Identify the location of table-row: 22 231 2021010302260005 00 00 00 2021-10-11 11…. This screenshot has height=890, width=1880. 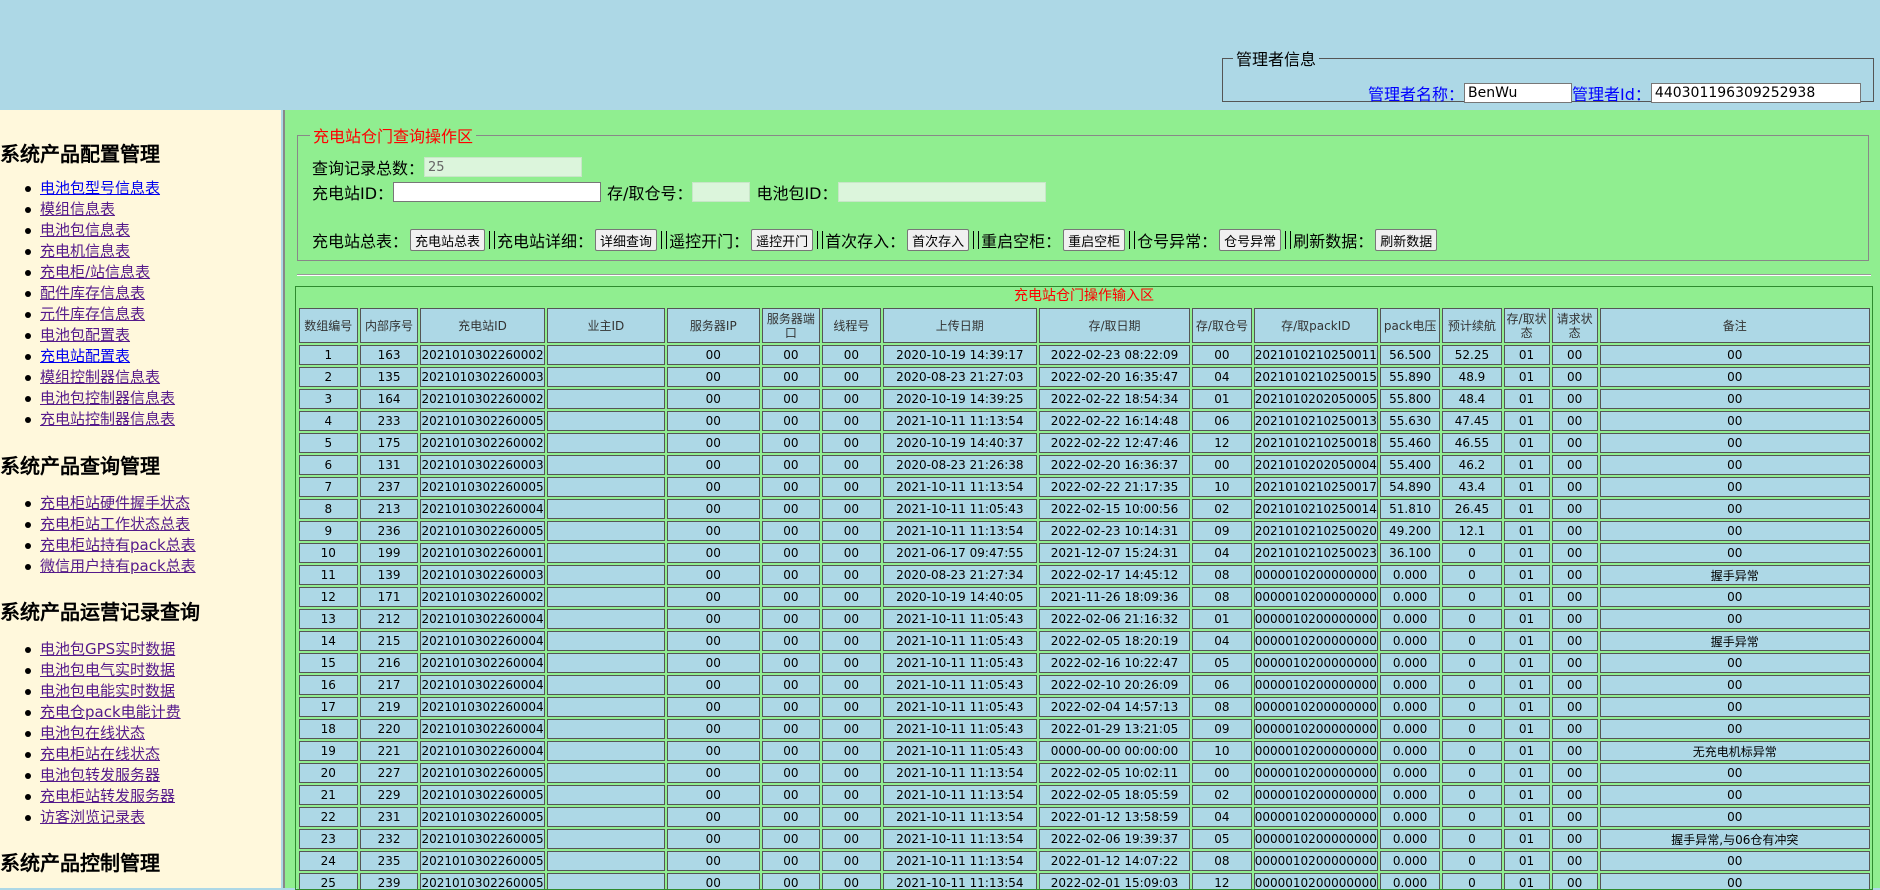
(1084, 817).